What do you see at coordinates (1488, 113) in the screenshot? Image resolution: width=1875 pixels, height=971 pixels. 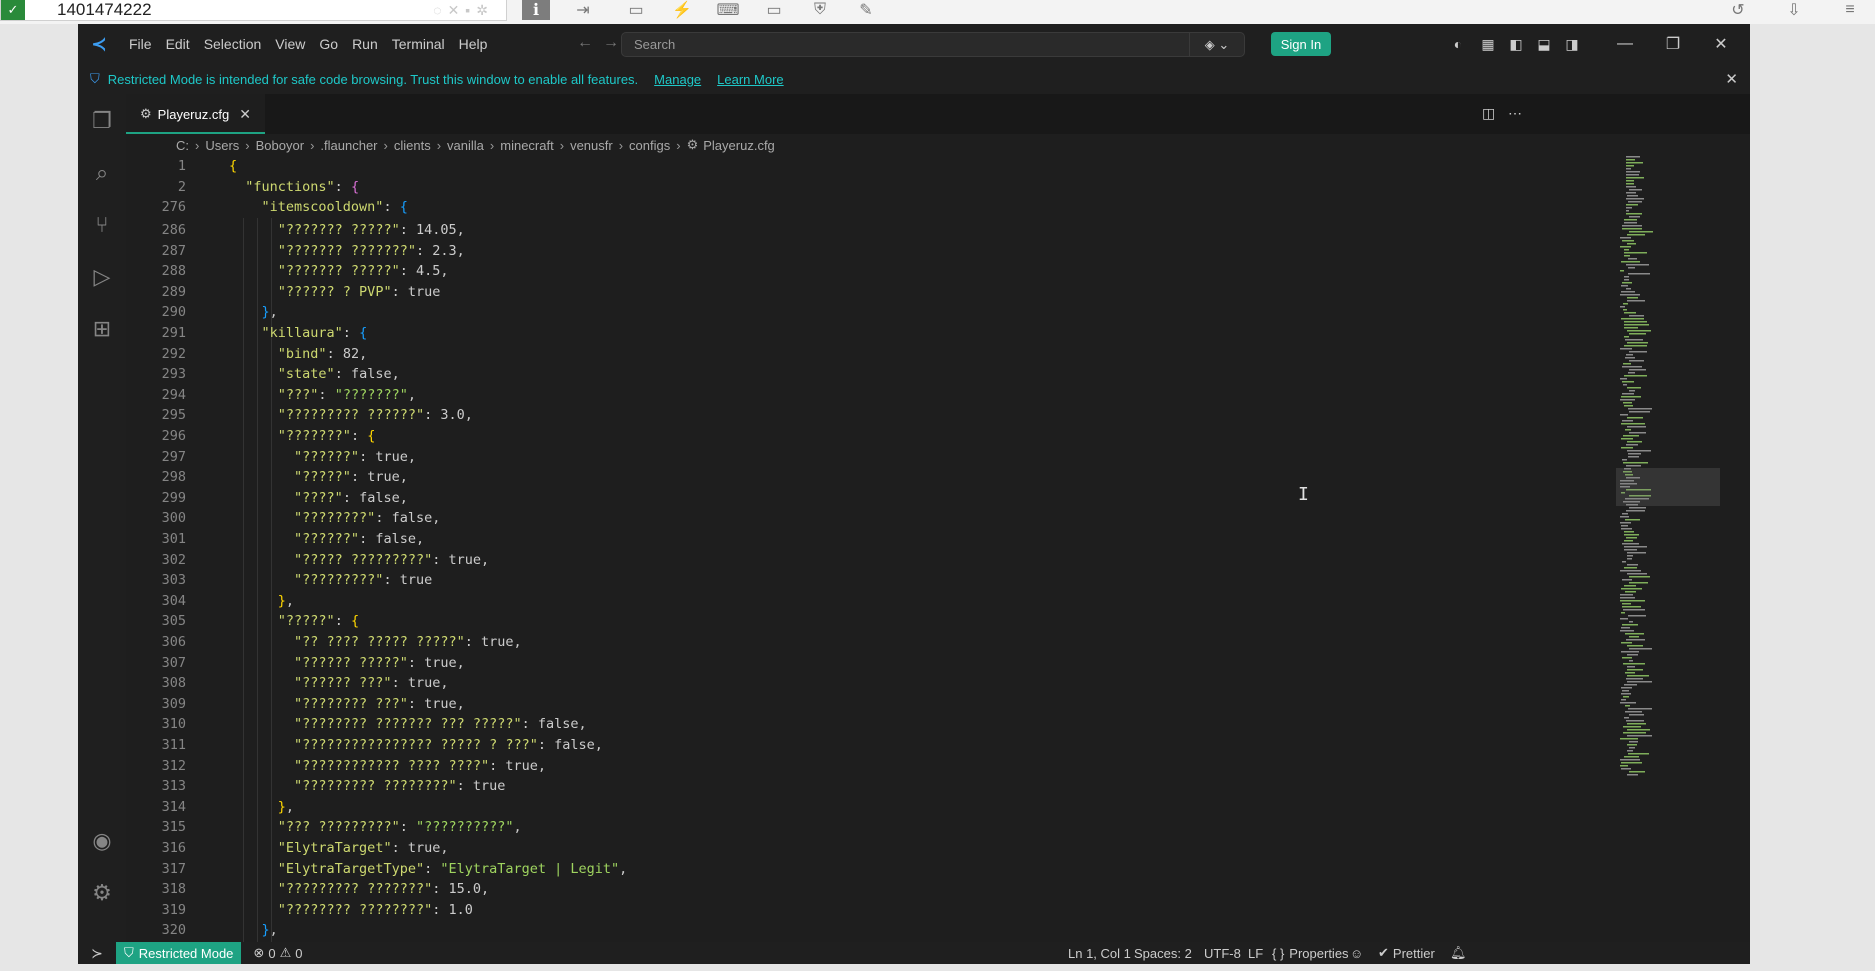 I see `split-editor-icon: ◫` at bounding box center [1488, 113].